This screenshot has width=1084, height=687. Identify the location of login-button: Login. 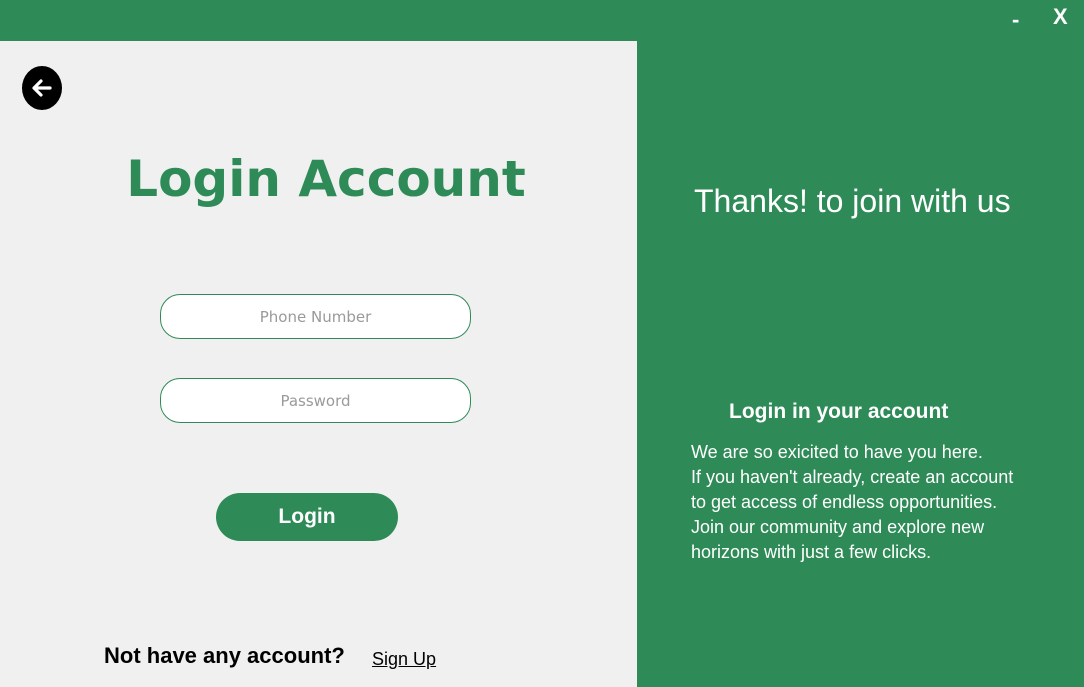
(307, 517).